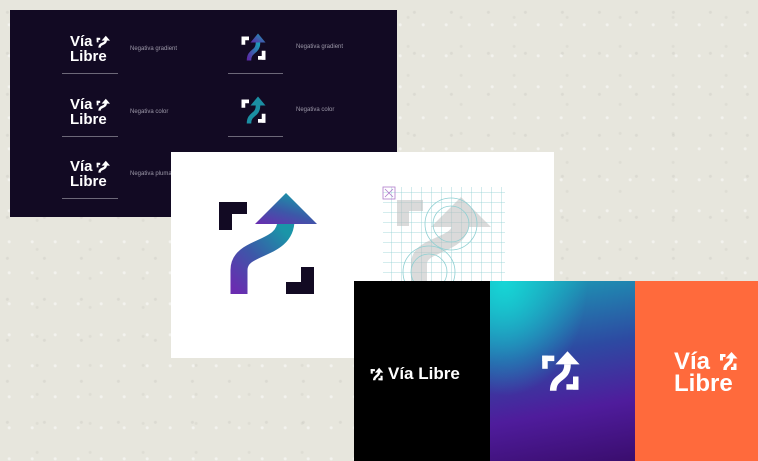  Describe the element at coordinates (121, 174) in the screenshot. I see `variation-wordmark-pluma: Vía Libre Negativa pluma` at that location.